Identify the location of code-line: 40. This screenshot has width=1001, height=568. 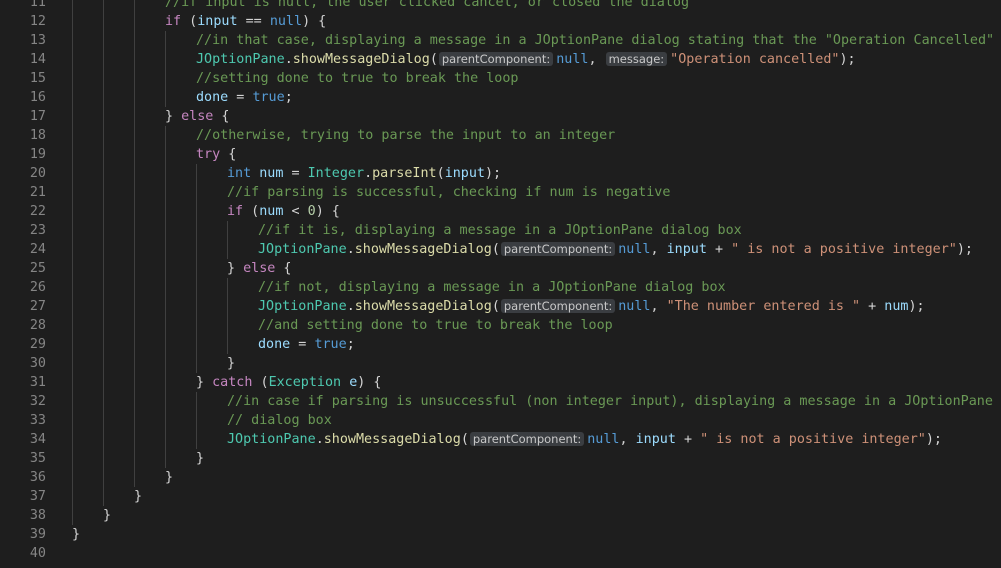
(500, 553).